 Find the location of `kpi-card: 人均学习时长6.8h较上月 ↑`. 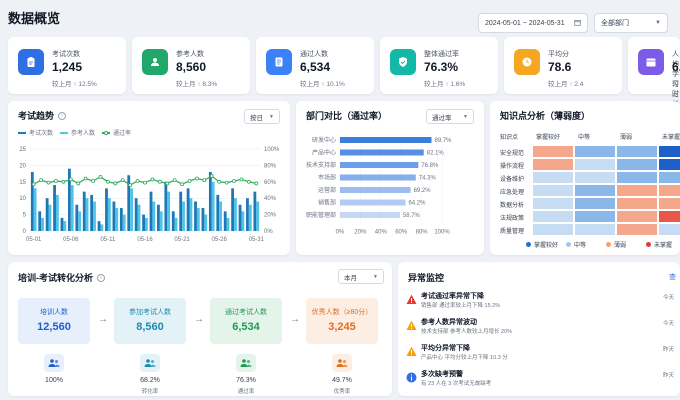

kpi-card: 人均学习时长6.8h较上月 ↑ is located at coordinates (654, 76).